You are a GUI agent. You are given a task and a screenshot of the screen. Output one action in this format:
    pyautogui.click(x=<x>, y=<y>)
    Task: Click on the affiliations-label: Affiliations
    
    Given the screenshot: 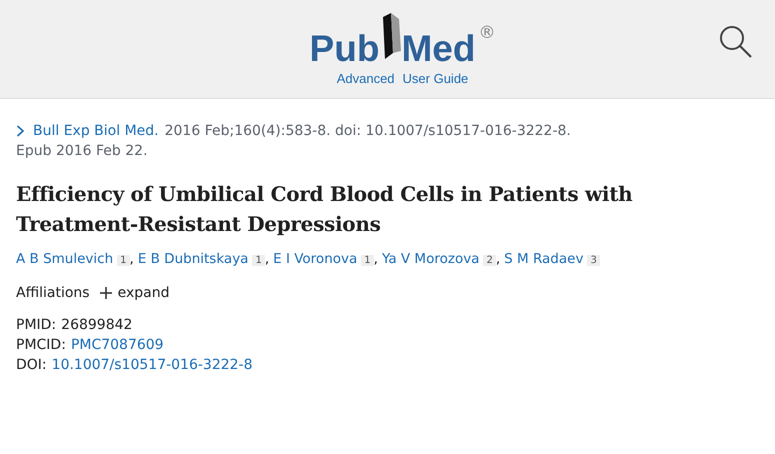 What is the action you would take?
    pyautogui.click(x=53, y=293)
    